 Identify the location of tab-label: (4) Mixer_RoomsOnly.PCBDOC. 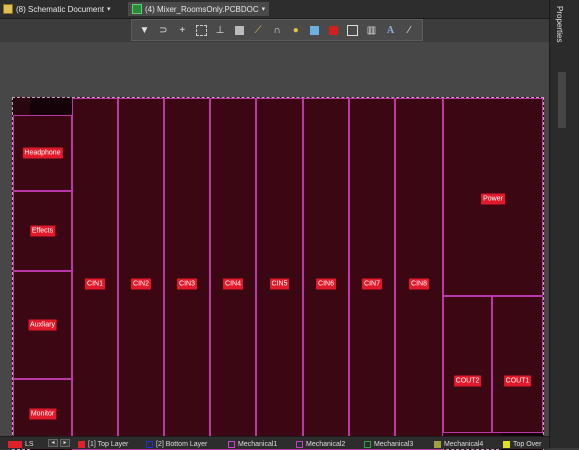
(202, 9).